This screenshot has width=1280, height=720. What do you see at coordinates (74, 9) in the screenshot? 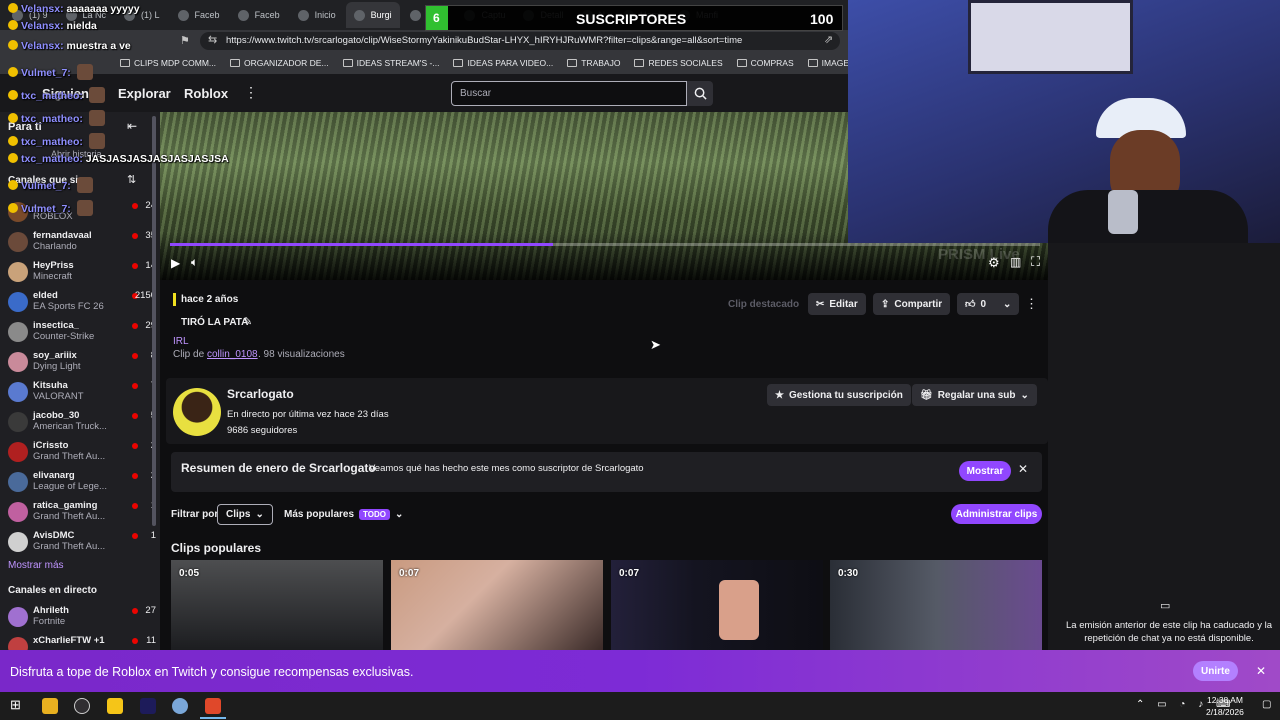
I see `chat-overlay-message: Velansx: aaaaaaa yyyyy` at bounding box center [74, 9].